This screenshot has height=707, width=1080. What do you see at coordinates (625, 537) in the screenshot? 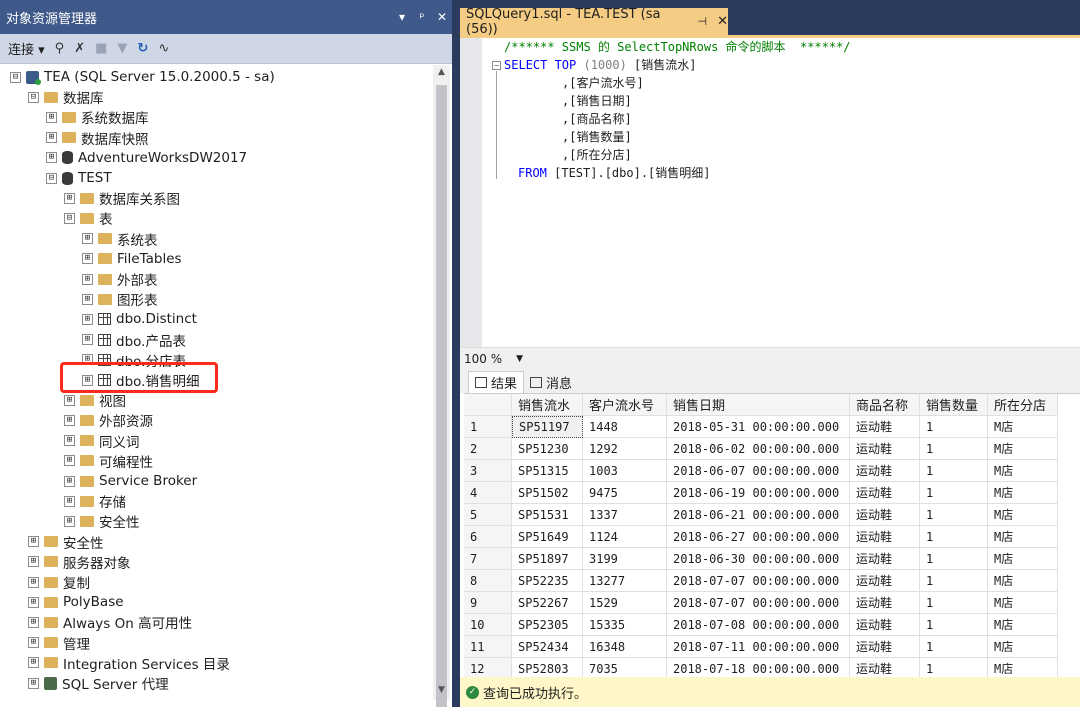
I see `table-cell: 1124` at bounding box center [625, 537].